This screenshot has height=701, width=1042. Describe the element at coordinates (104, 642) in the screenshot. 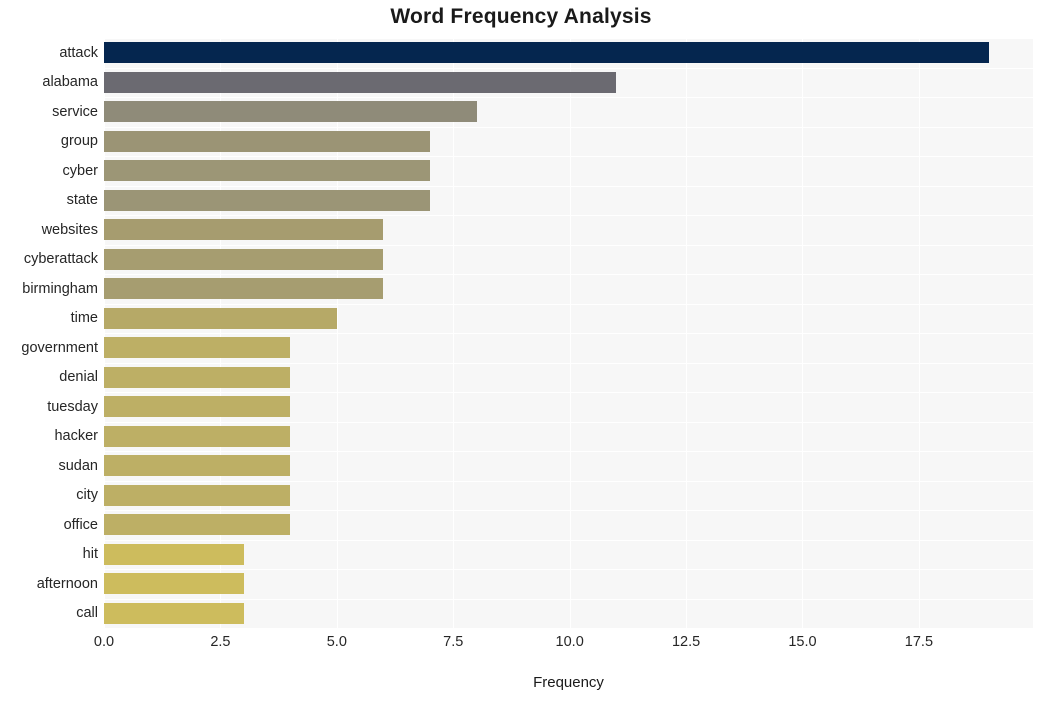

I see `x-tick-label: 0.0` at that location.